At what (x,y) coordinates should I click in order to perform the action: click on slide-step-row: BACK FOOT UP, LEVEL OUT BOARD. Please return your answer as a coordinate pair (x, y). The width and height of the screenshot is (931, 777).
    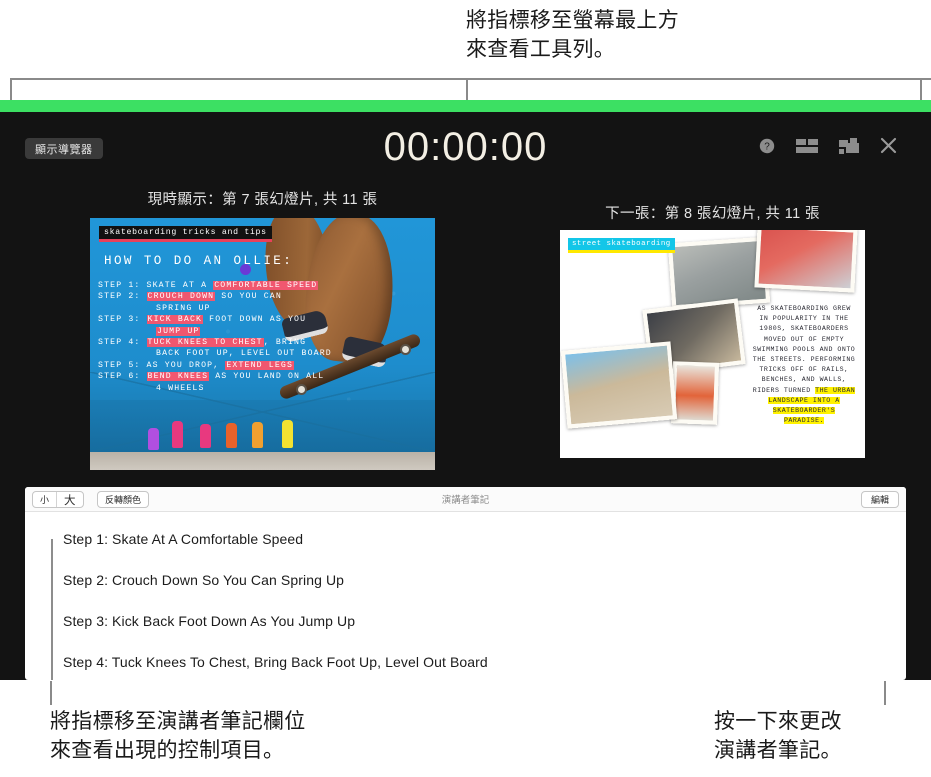
    Looking at the image, I should click on (248, 353).